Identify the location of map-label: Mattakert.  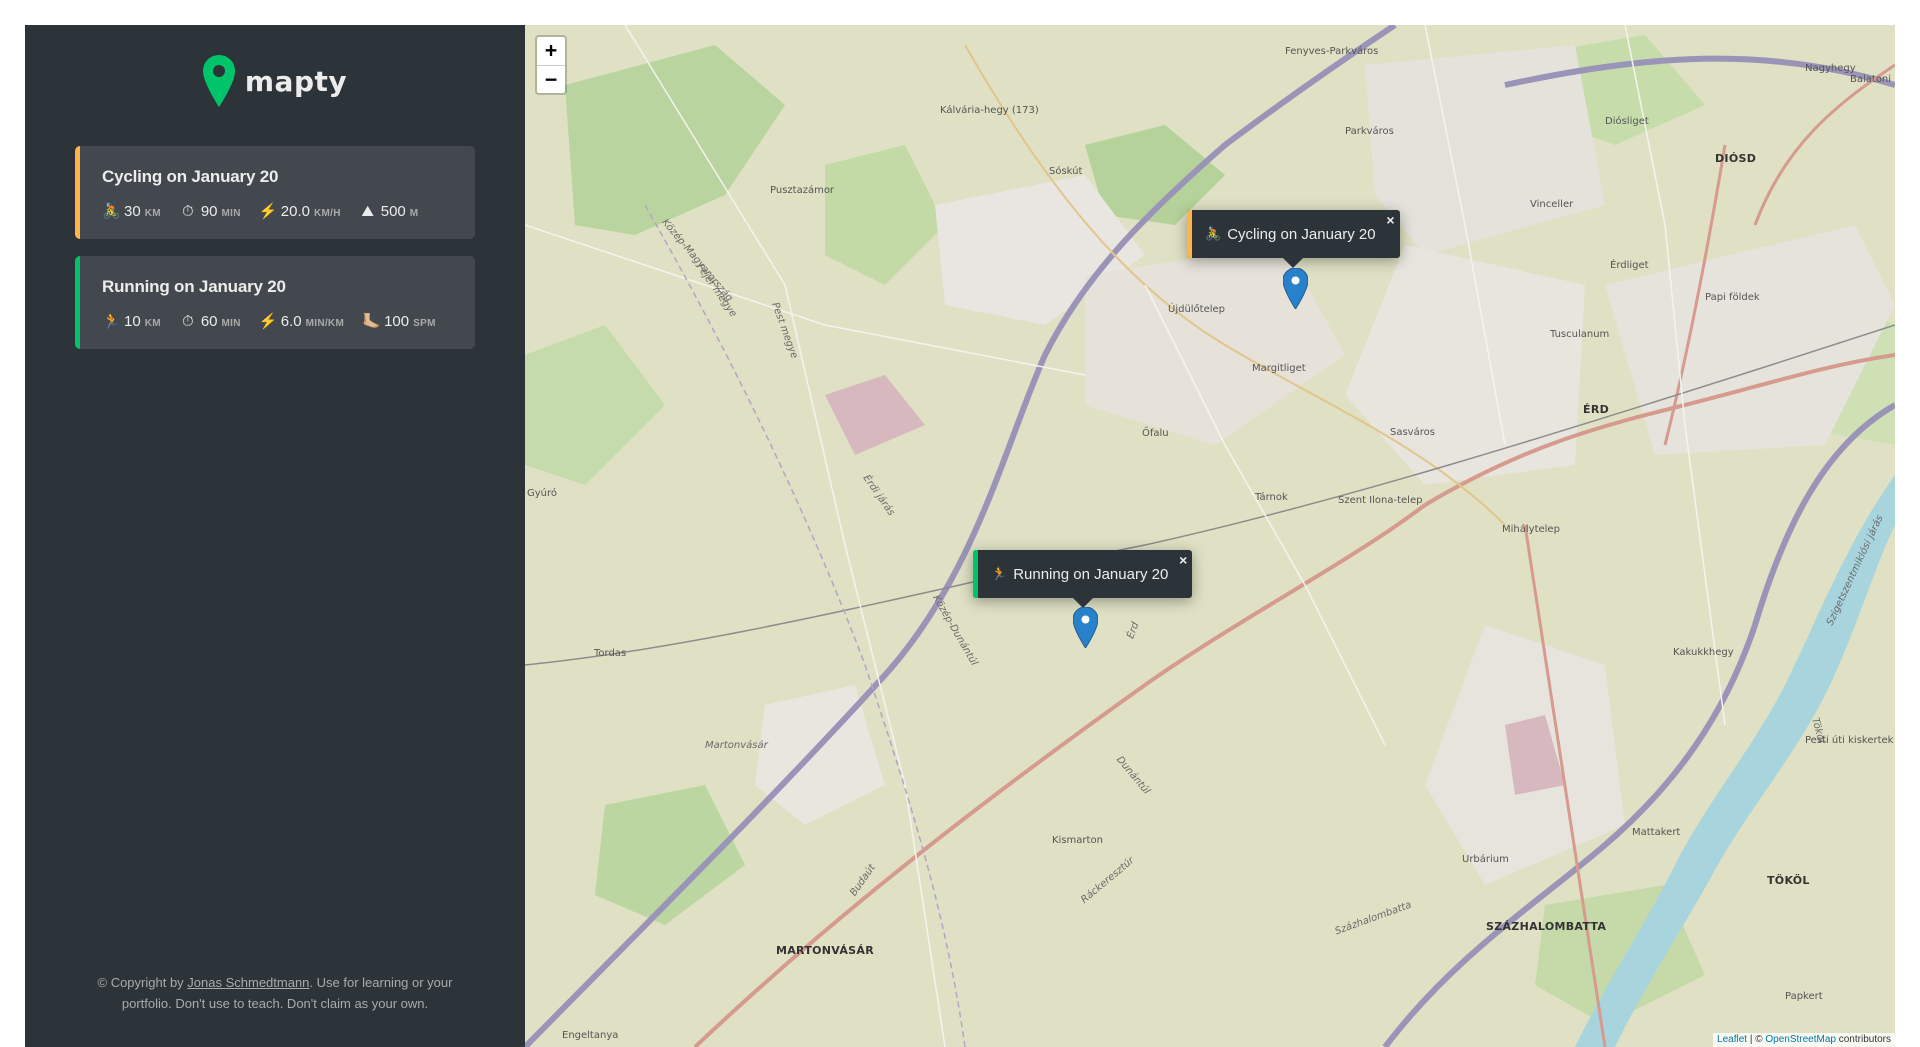
(1656, 832).